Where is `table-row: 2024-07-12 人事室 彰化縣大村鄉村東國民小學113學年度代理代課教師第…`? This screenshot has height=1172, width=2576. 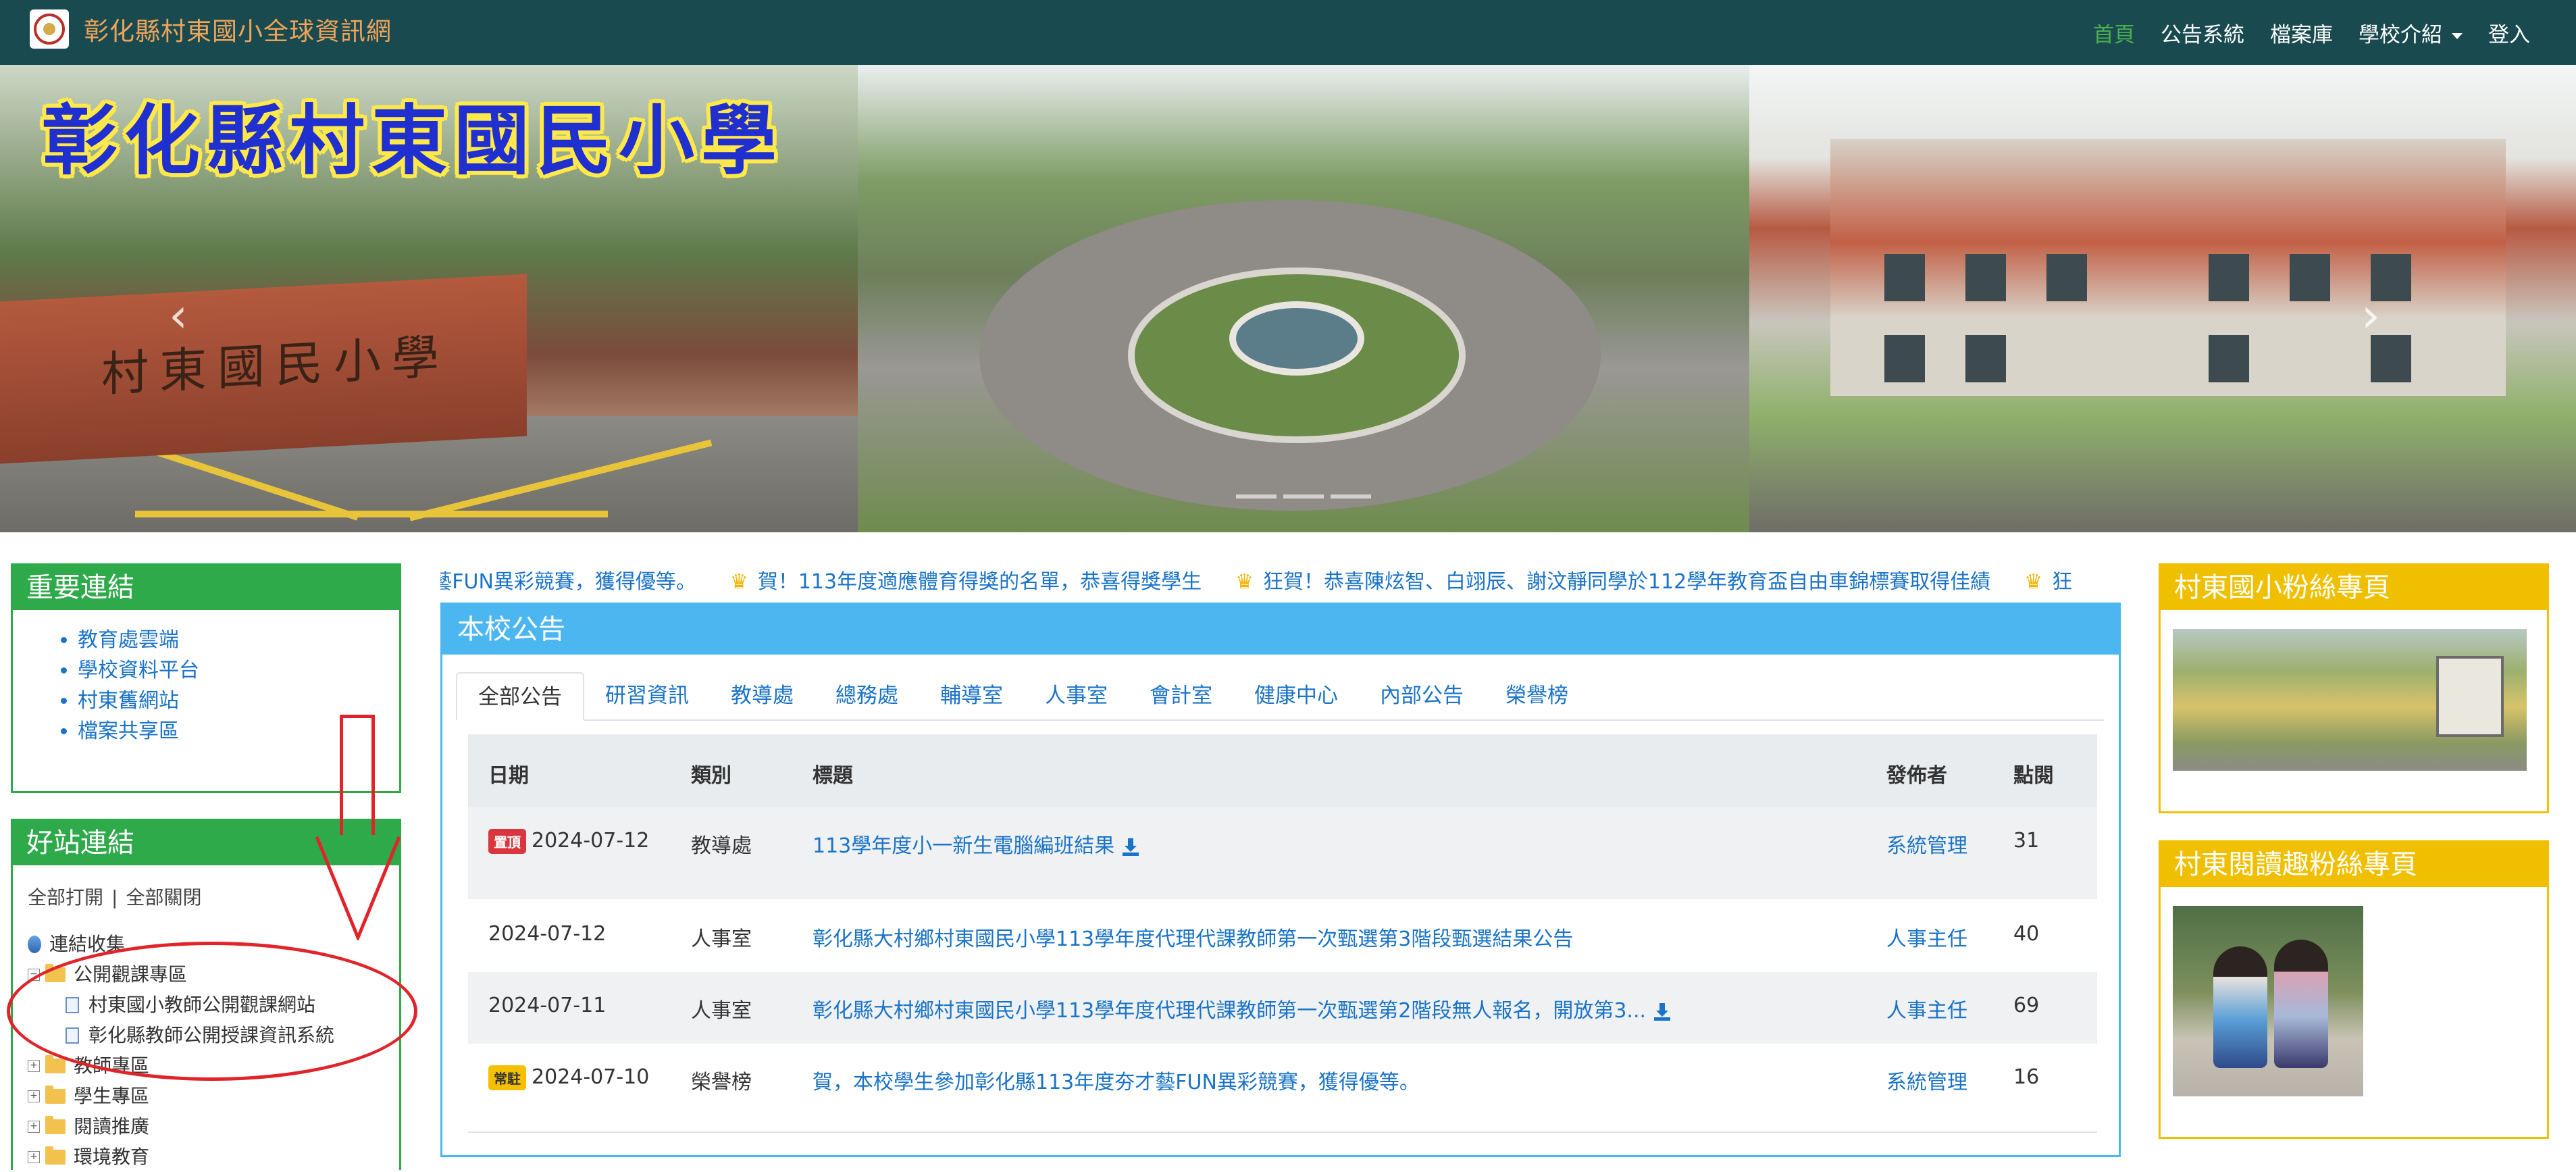 table-row: 2024-07-12 人事室 彰化縣大村鄉村東國民小學113學年度代理代課教師第… is located at coordinates (1282, 935).